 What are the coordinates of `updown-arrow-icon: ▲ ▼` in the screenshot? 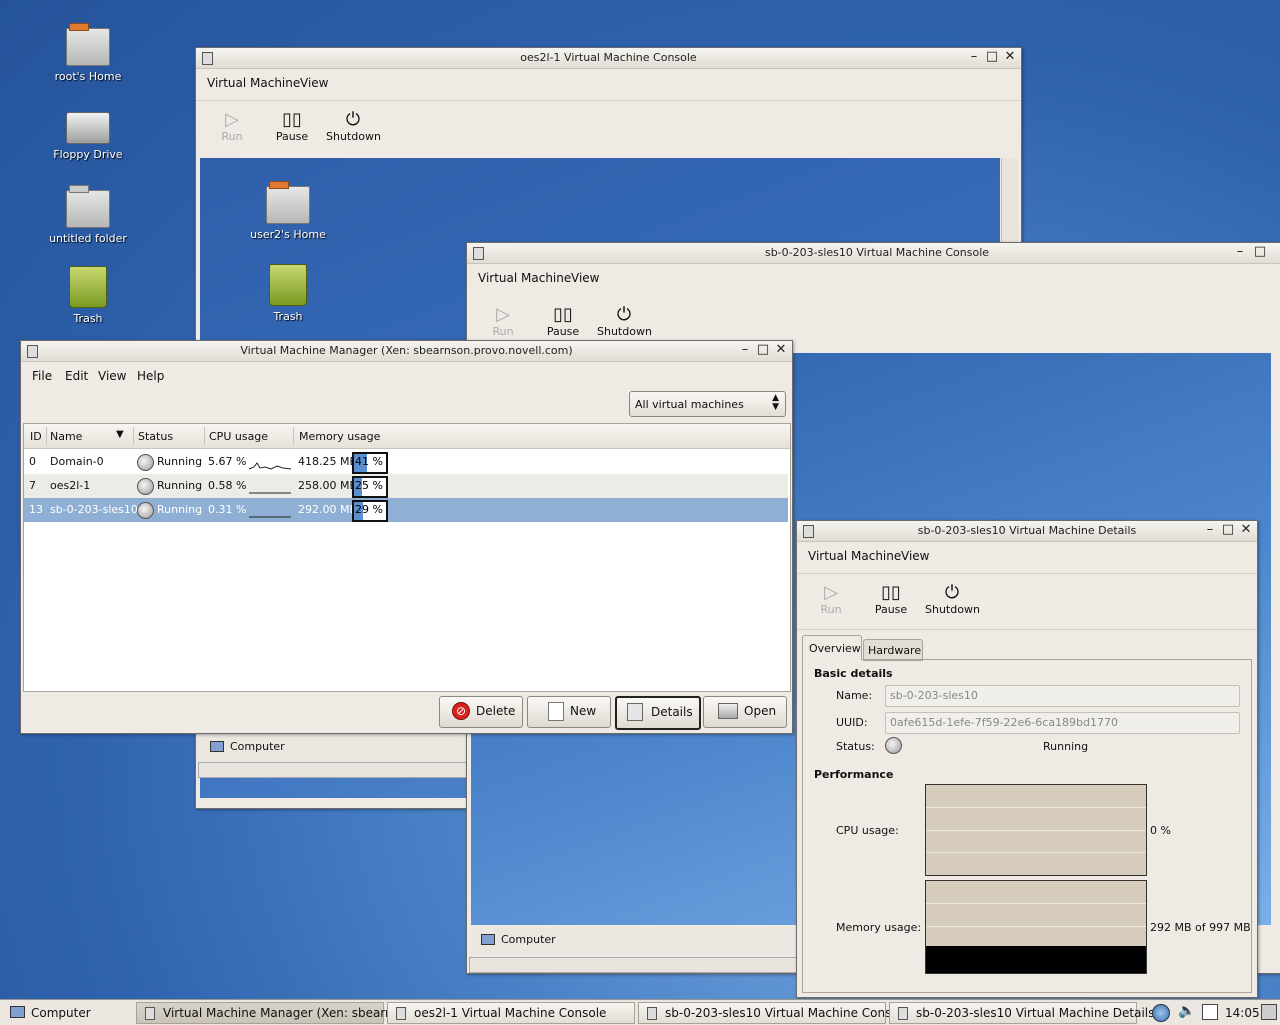 It's located at (775, 402).